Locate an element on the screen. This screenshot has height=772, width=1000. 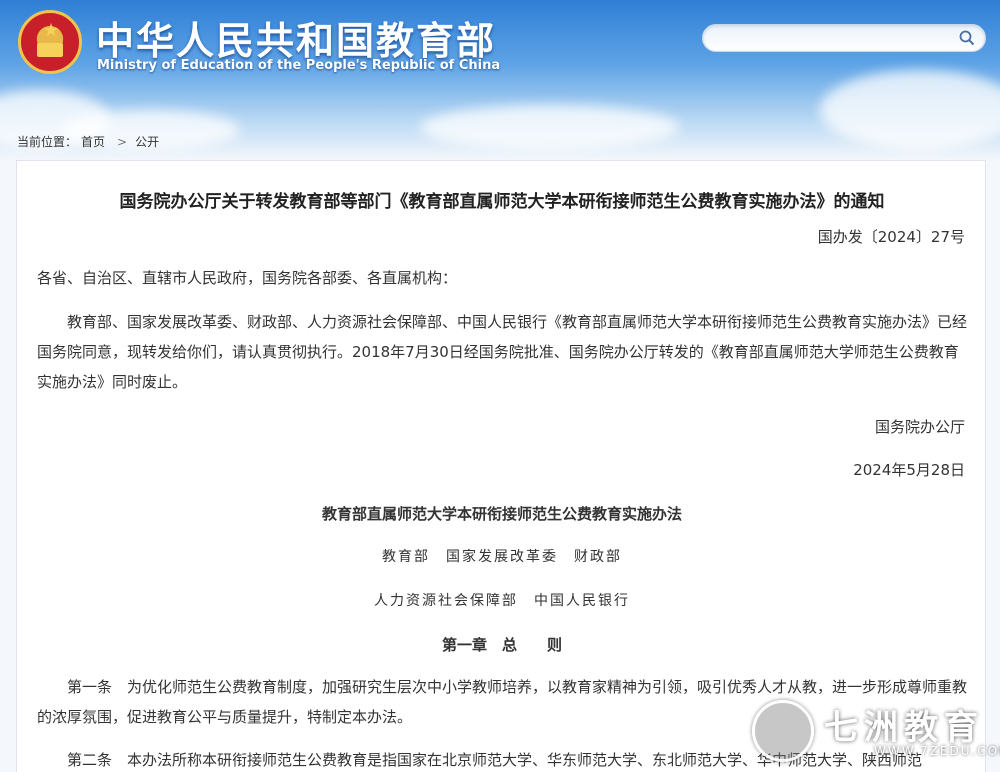
site-title: 中华人民共和国教育部 is located at coordinates (296, 37).